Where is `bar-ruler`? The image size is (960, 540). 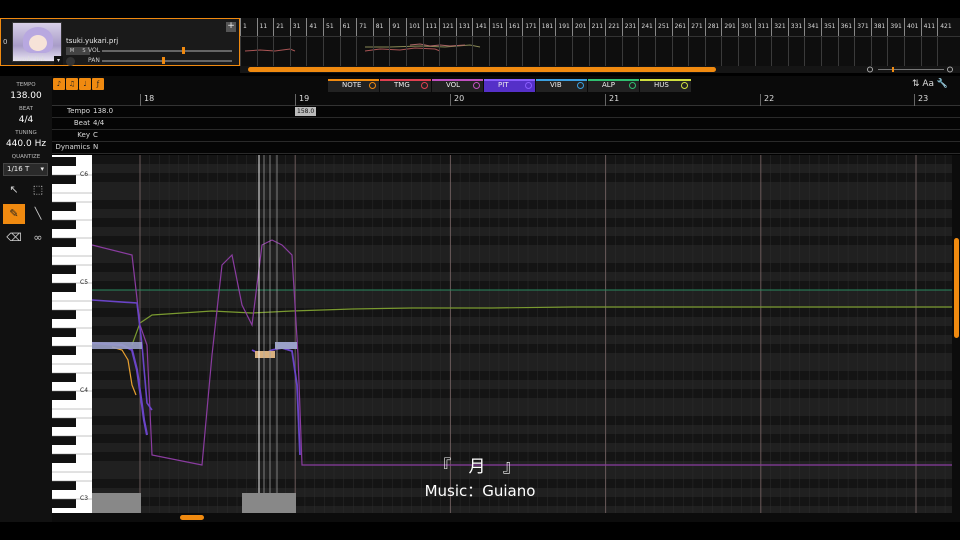
bar-ruler is located at coordinates (506, 99).